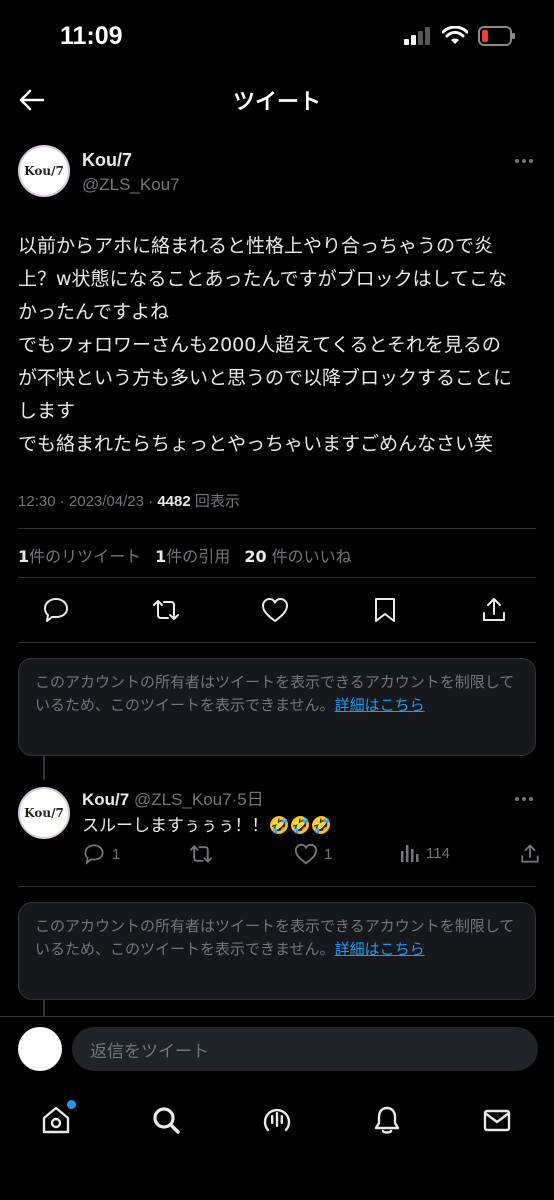 The width and height of the screenshot is (554, 1200). What do you see at coordinates (85, 556) in the screenshot?
I see `retweets-label: 件のリツイート` at bounding box center [85, 556].